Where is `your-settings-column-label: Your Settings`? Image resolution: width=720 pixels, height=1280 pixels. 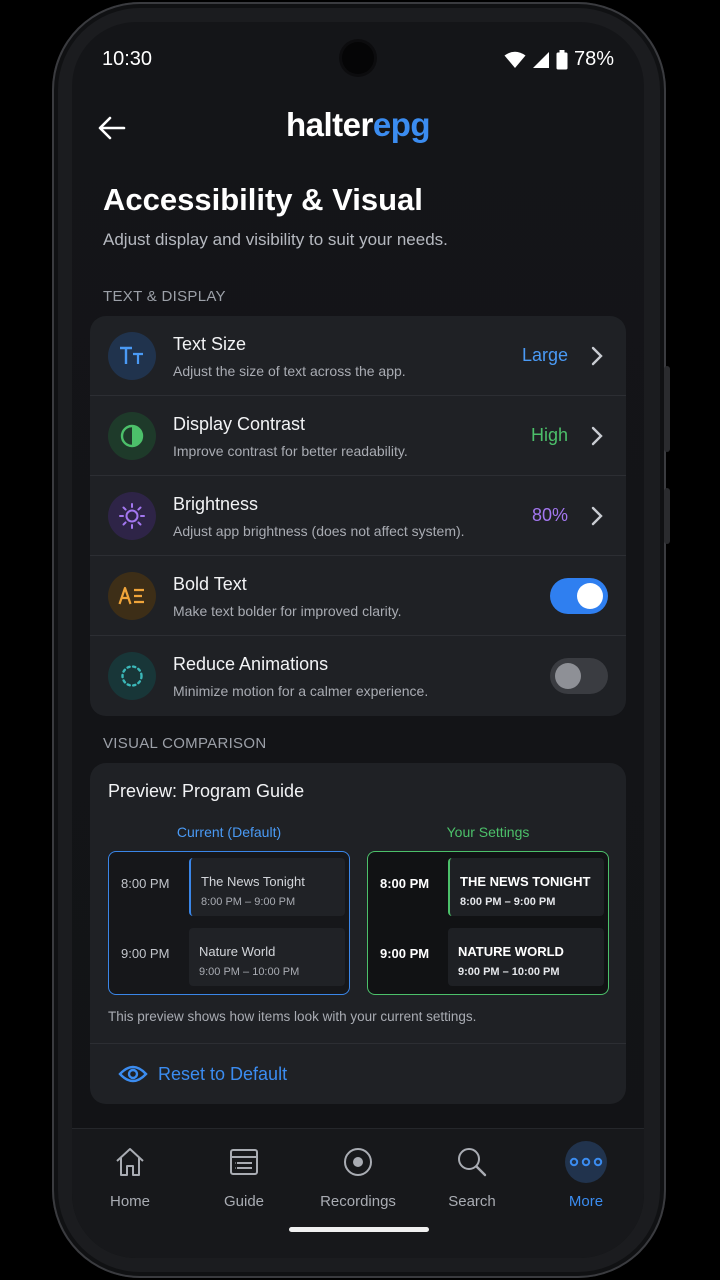
your-settings-column-label: Your Settings is located at coordinates (488, 832).